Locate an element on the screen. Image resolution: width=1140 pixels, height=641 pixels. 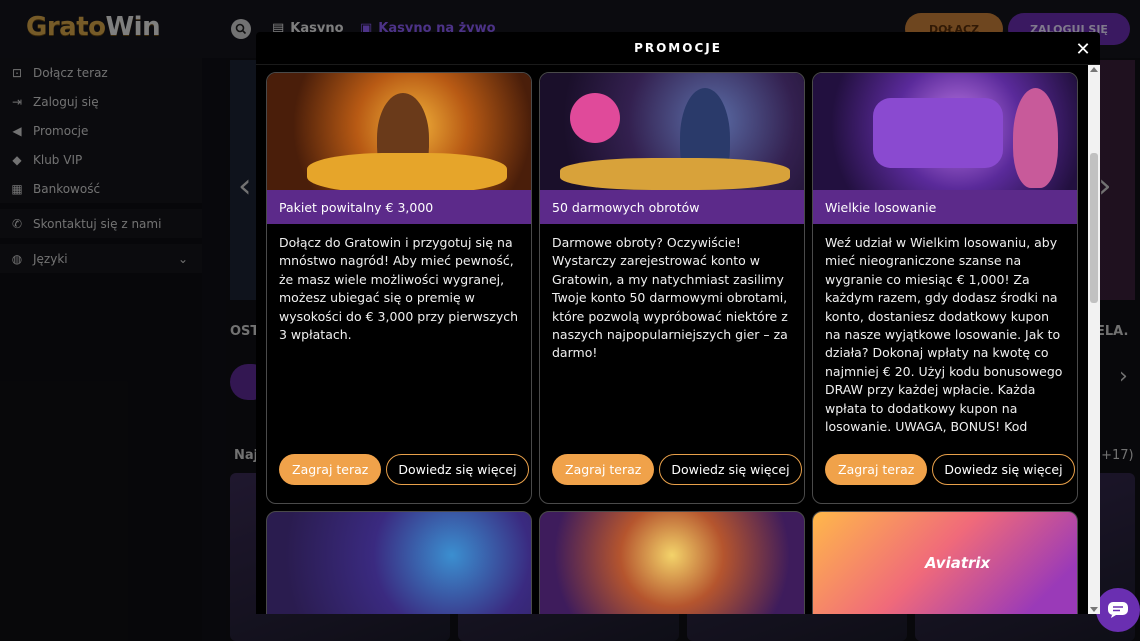
scroll-down-icon is located at coordinates (1094, 609).